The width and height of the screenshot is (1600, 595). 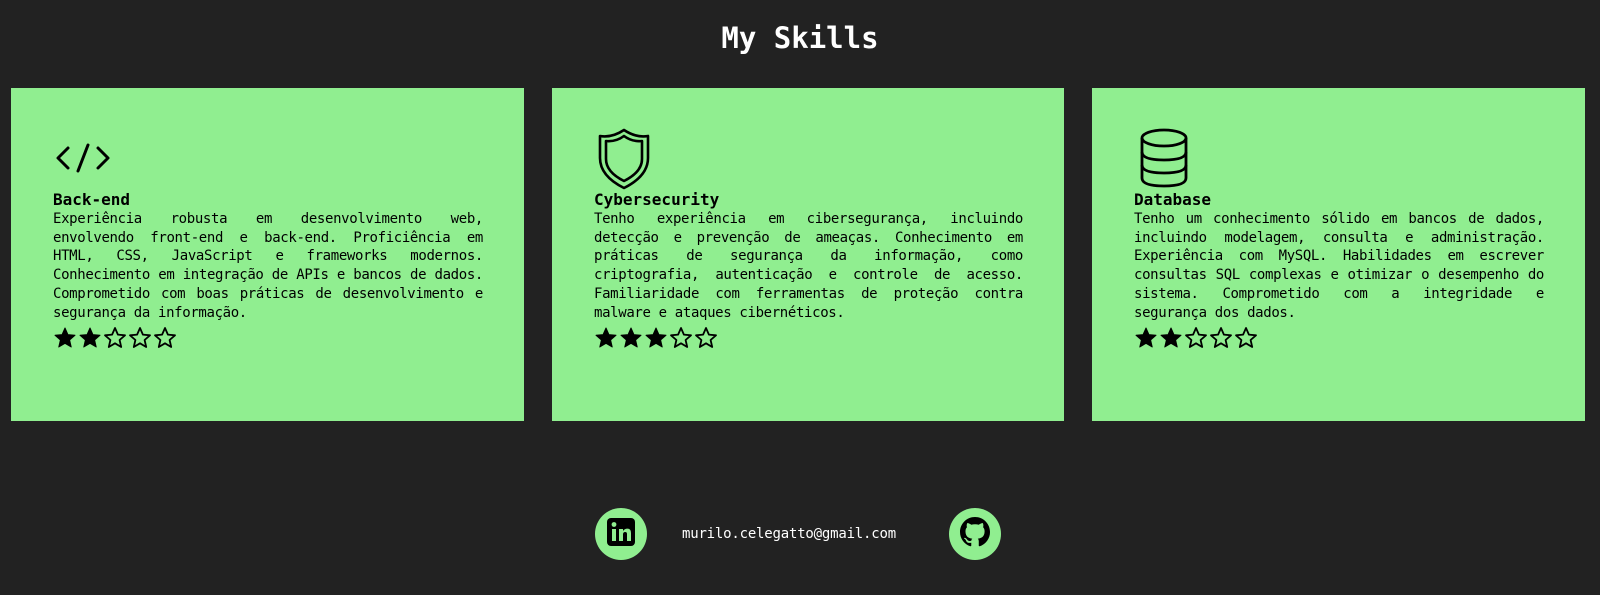 What do you see at coordinates (624, 159) in the screenshot?
I see `shield-icon` at bounding box center [624, 159].